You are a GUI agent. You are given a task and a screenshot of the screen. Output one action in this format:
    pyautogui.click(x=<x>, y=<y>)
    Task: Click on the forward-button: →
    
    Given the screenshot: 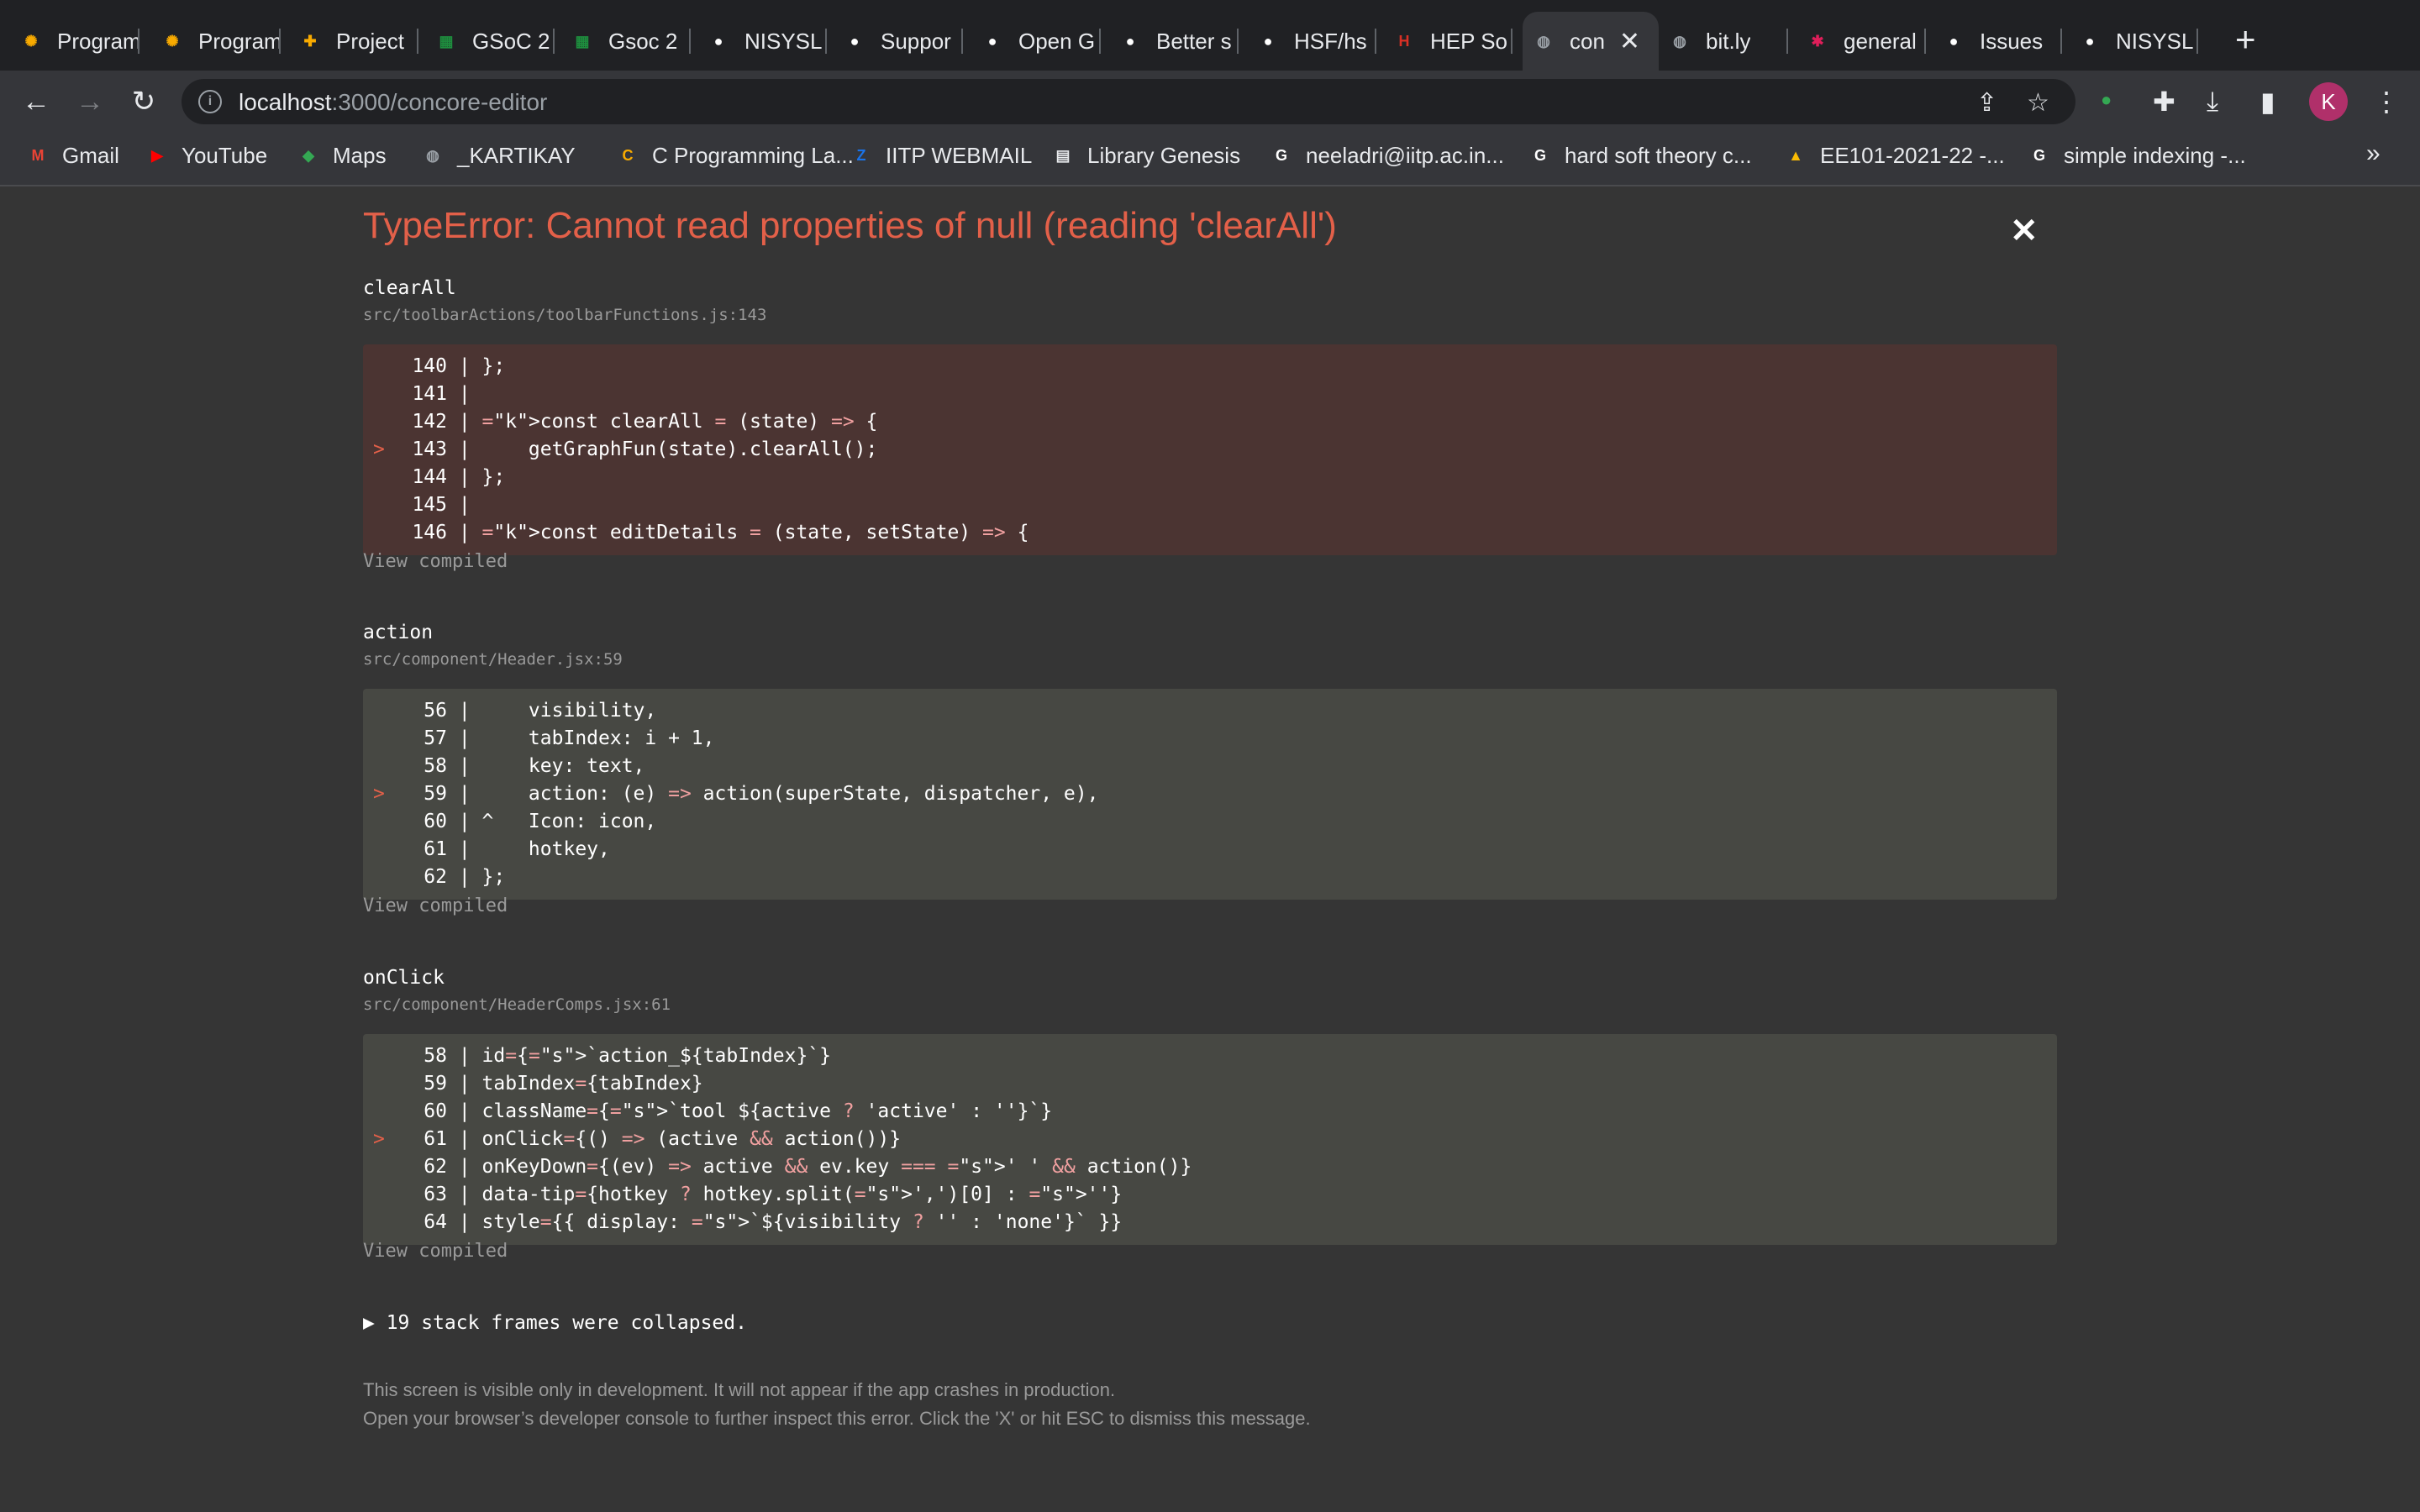 What is the action you would take?
    pyautogui.click(x=90, y=101)
    